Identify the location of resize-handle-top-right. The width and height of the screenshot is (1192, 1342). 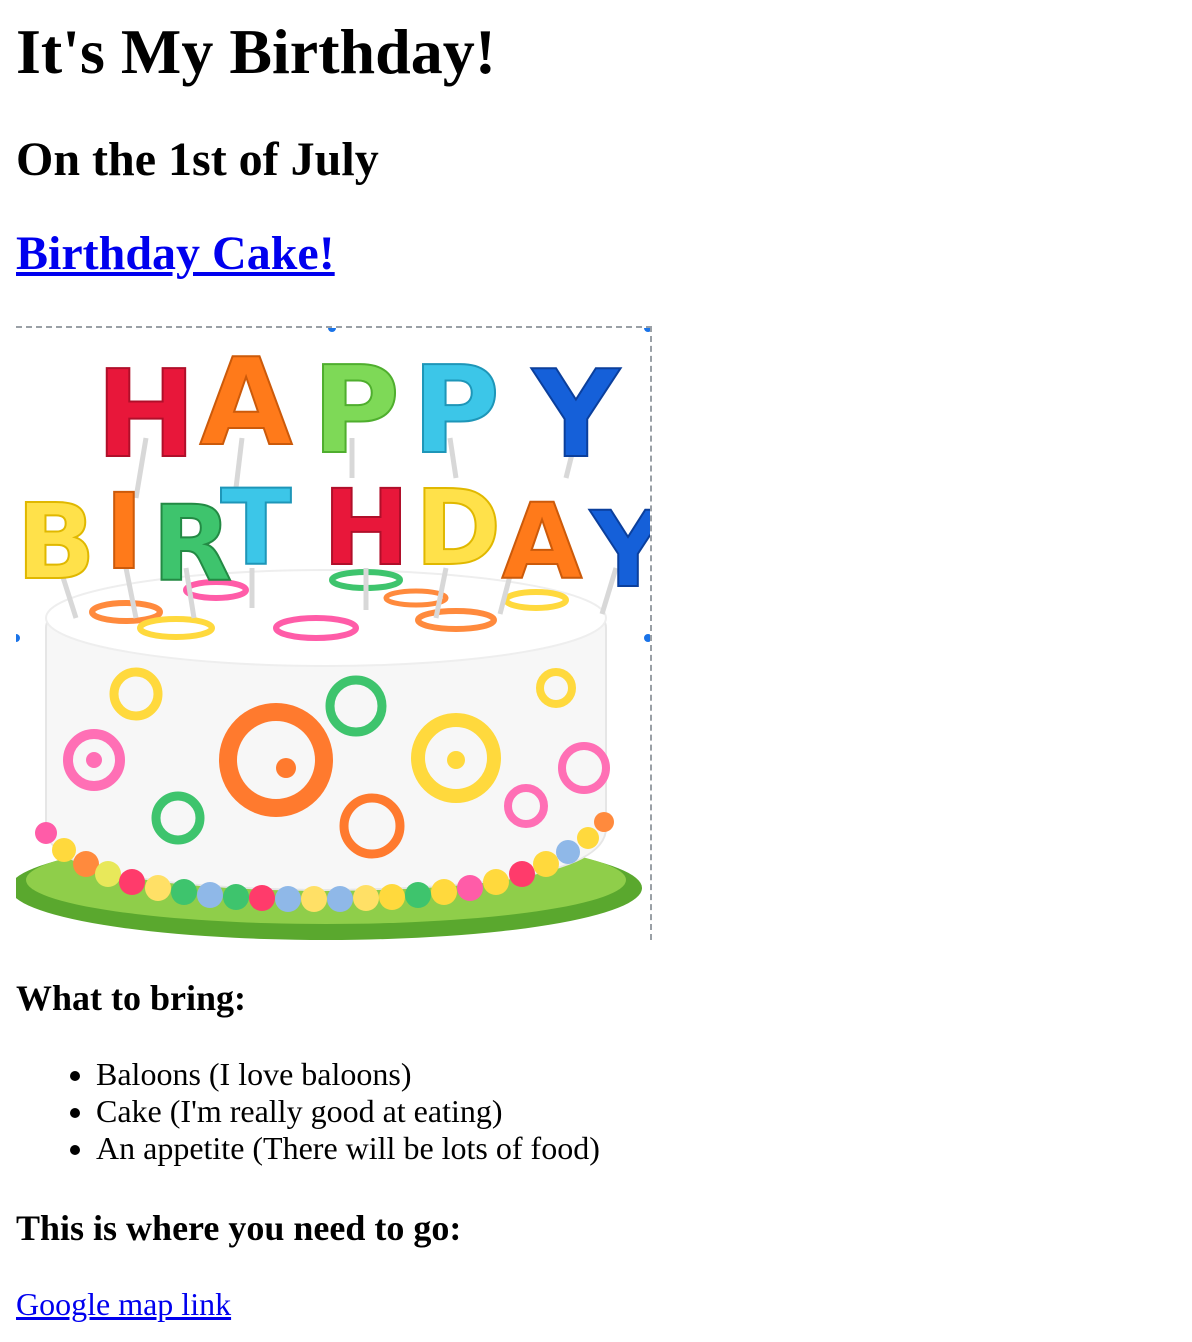
(647, 330).